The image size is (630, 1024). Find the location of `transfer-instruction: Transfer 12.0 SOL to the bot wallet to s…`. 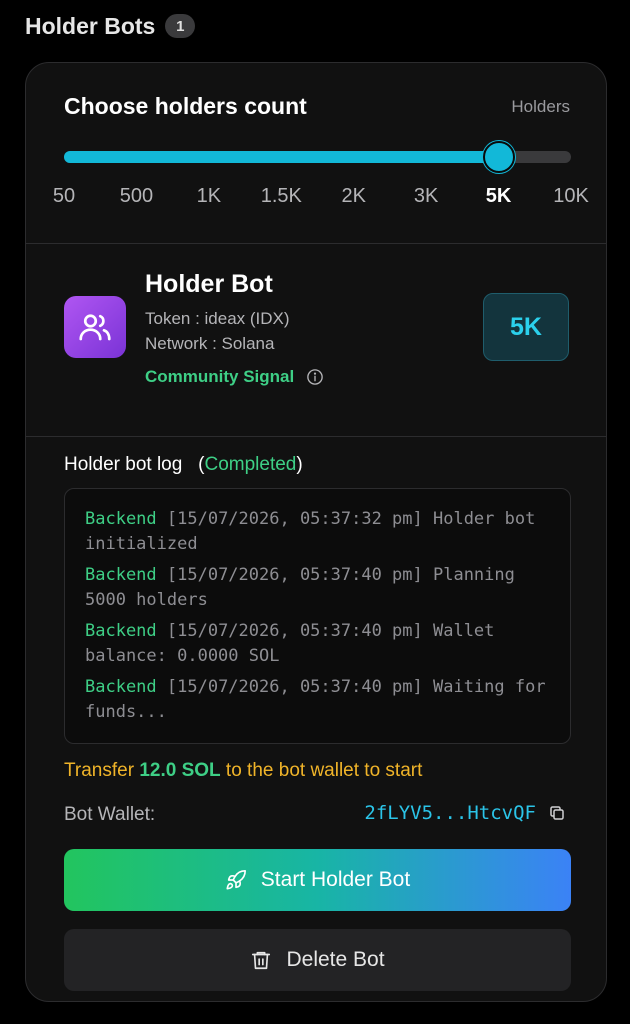

transfer-instruction: Transfer 12.0 SOL to the bot wallet to s… is located at coordinates (243, 770).